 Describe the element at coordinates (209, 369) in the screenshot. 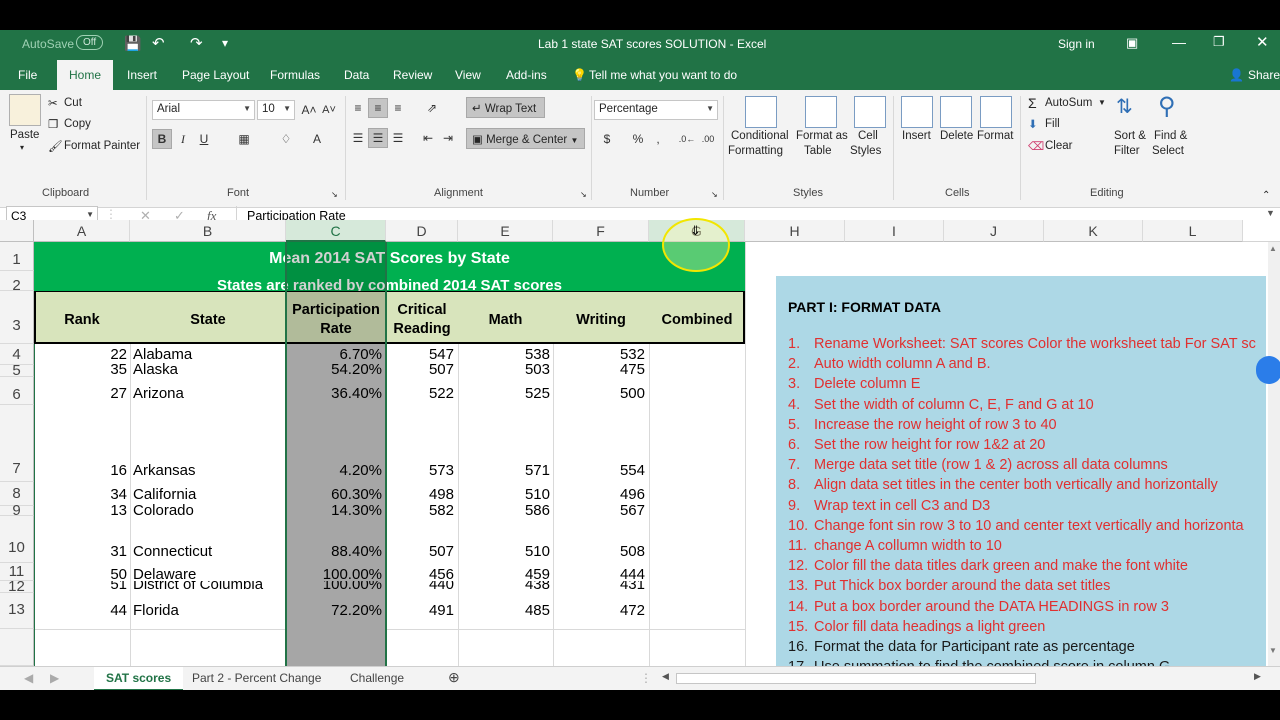

I see `state-cell: Alaska` at that location.